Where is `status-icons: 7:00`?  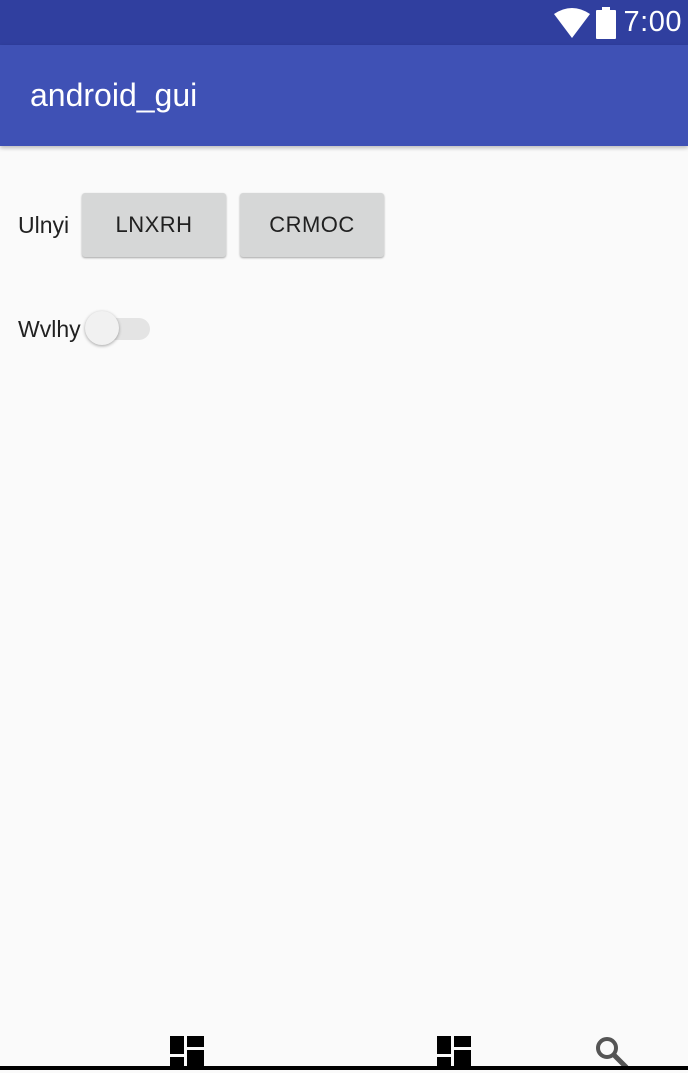 status-icons: 7:00 is located at coordinates (617, 22).